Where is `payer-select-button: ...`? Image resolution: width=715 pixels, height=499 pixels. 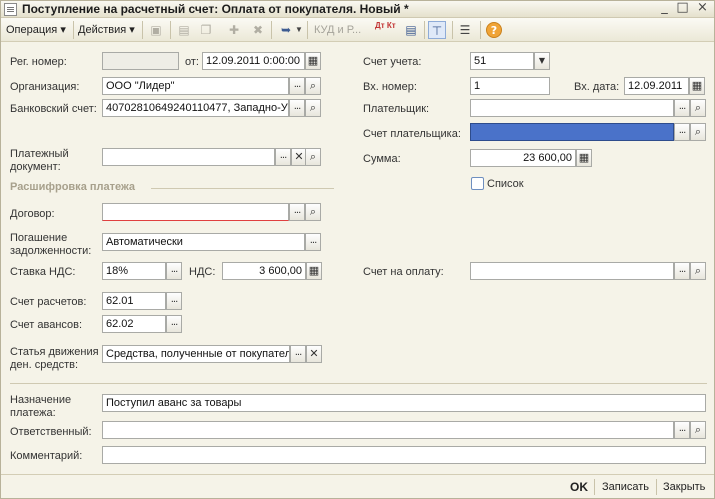
payer-select-button: ... is located at coordinates (682, 108).